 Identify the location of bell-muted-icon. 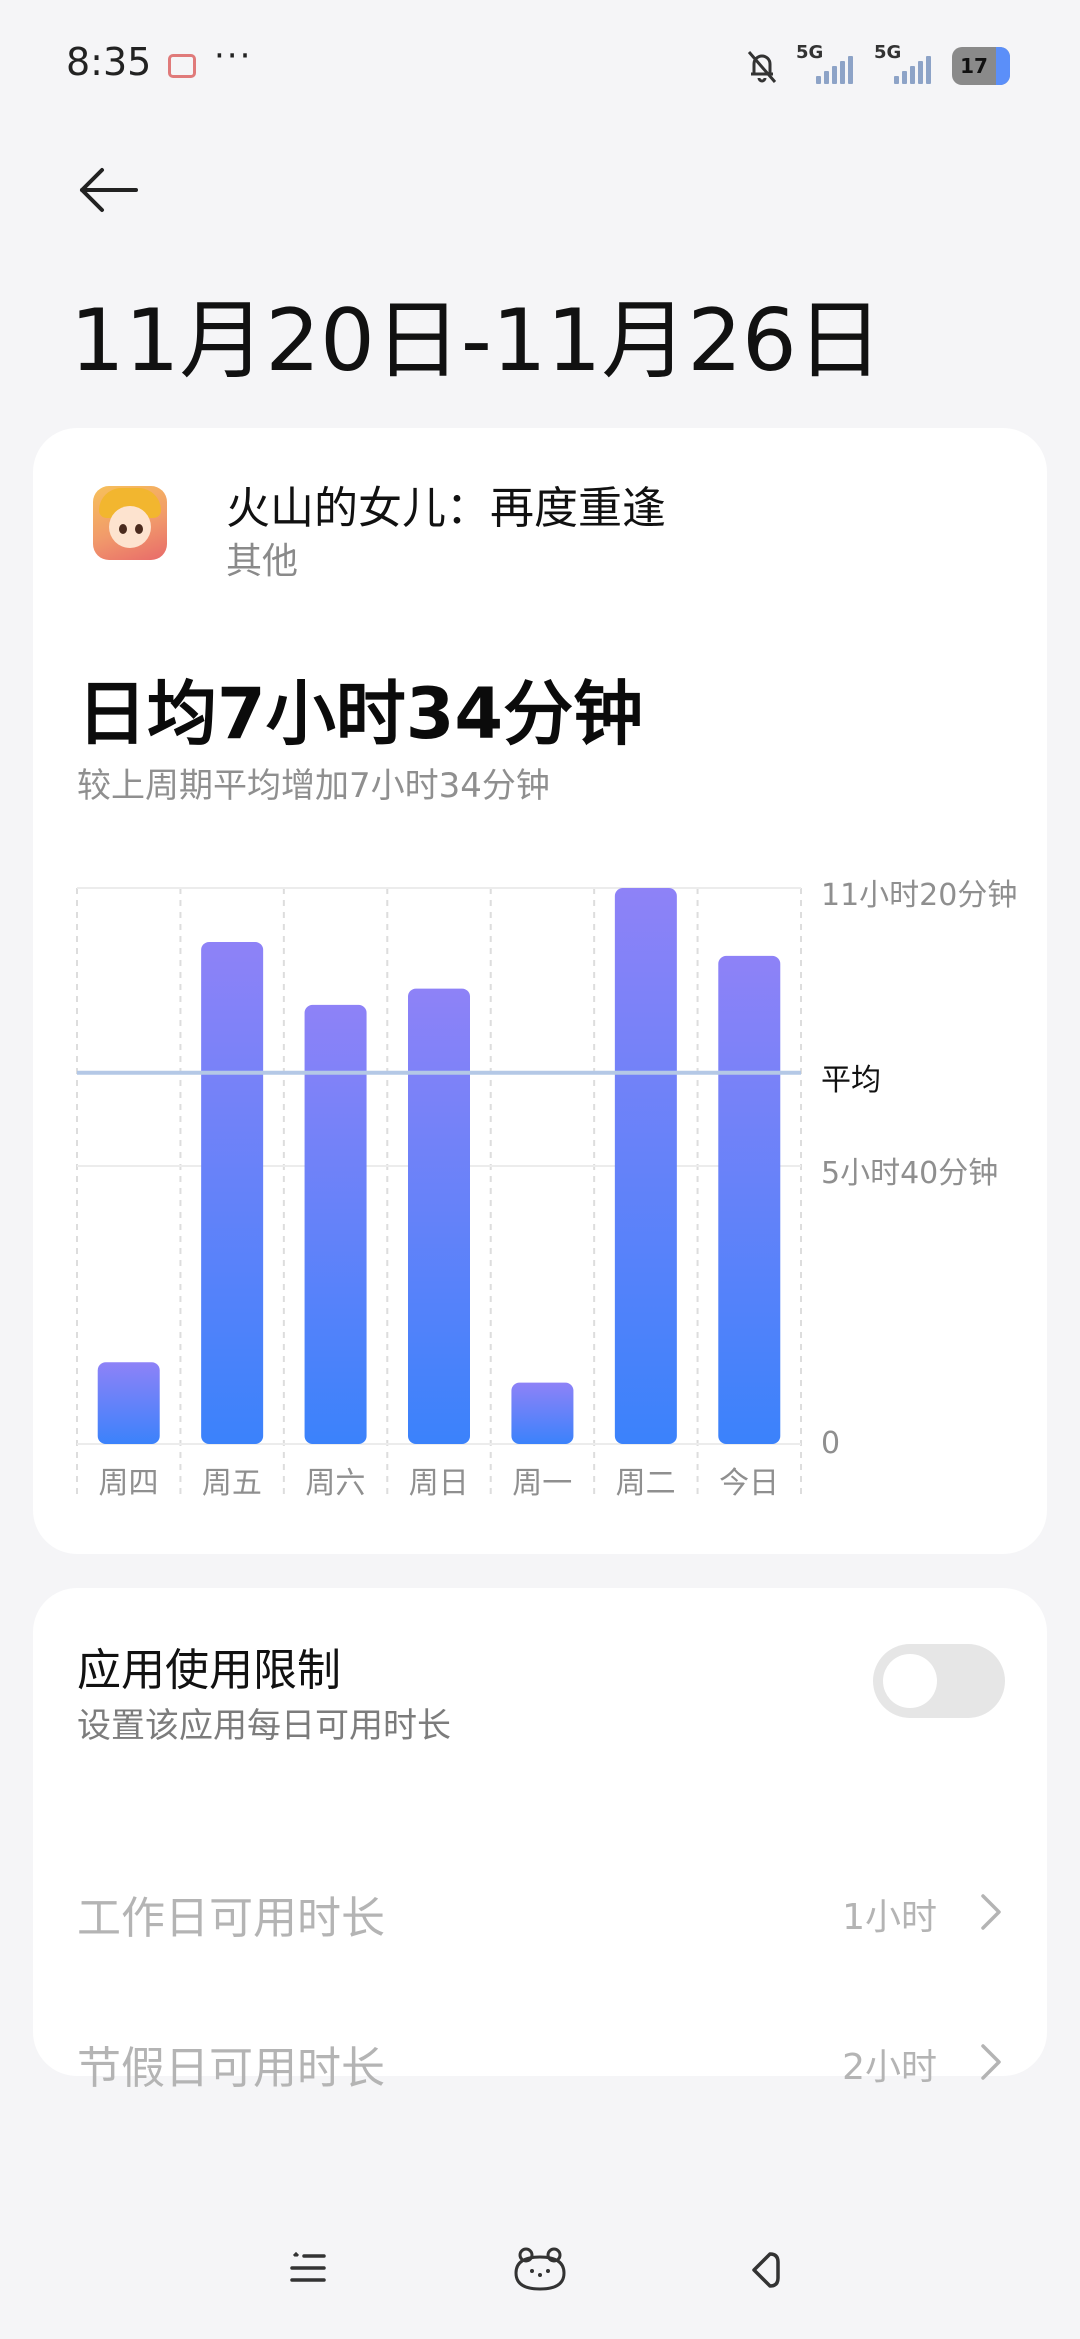
(762, 66).